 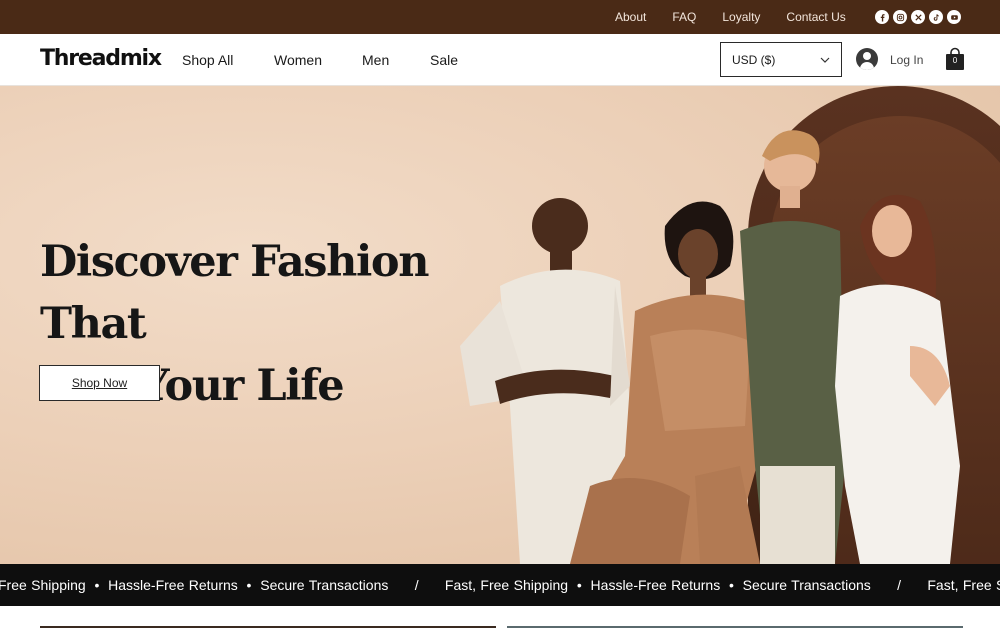 I want to click on top-link-faq: FAQ, so click(x=684, y=17).